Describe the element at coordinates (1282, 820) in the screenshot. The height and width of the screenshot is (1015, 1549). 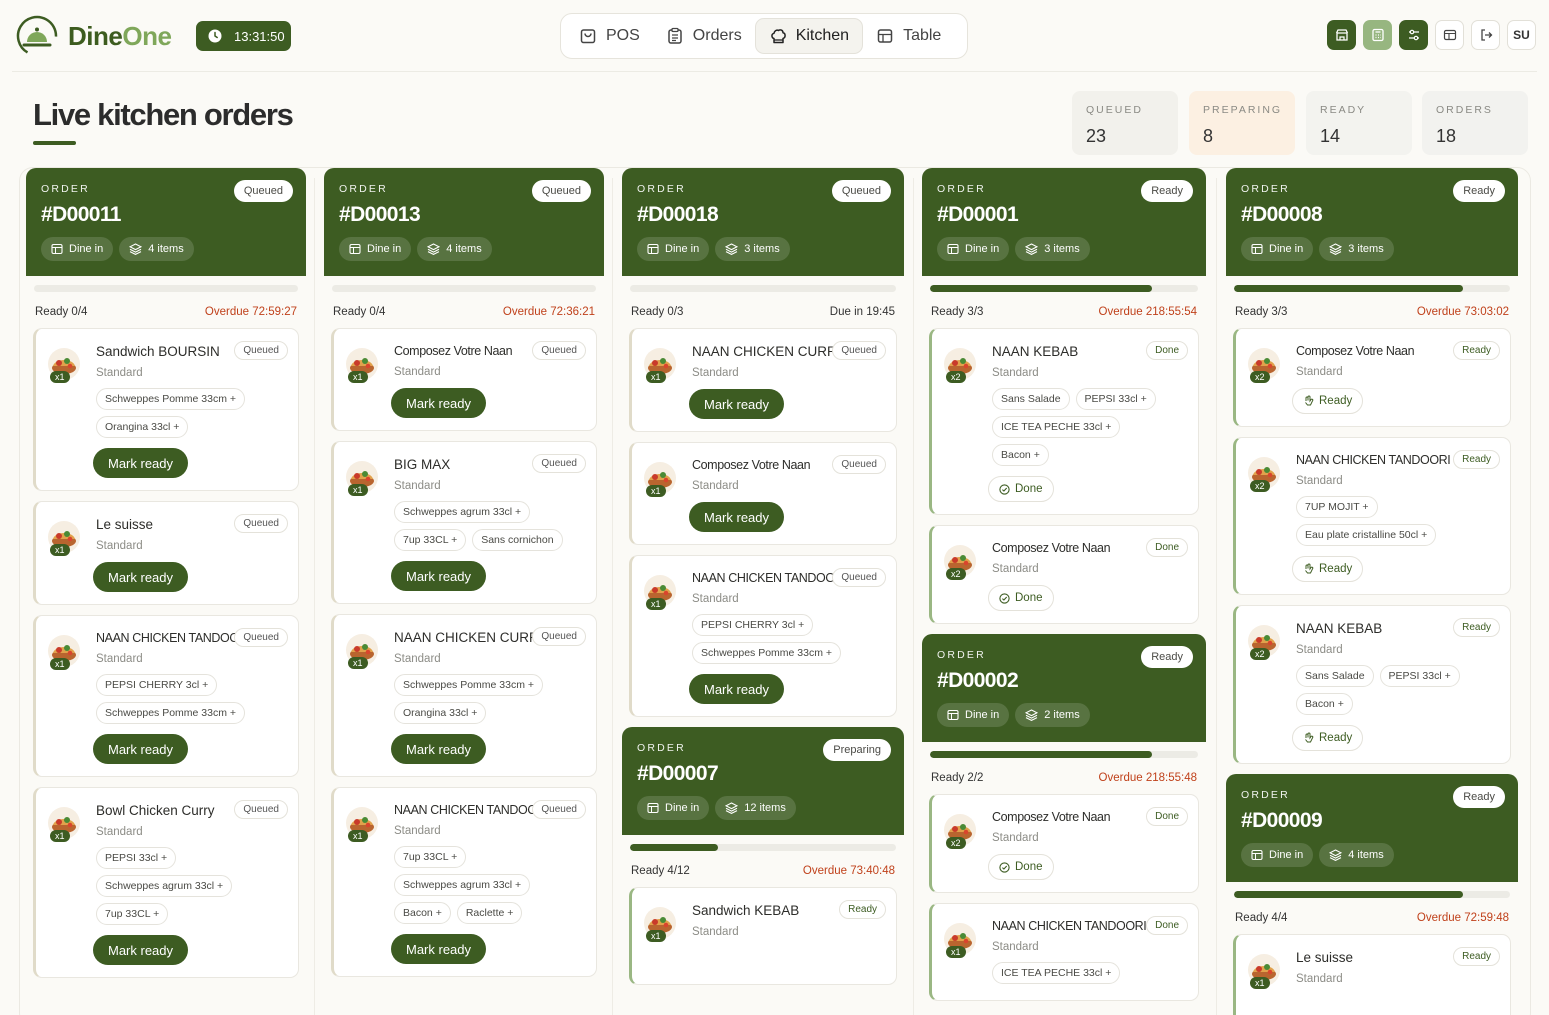
I see `order-number: #D00009` at that location.